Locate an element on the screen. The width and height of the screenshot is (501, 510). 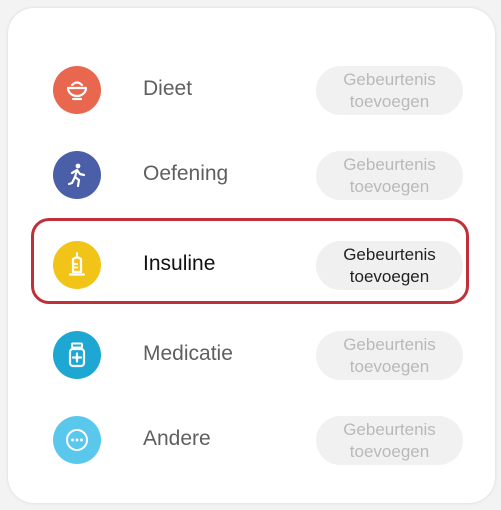
event-label: Dieet is located at coordinates (168, 88).